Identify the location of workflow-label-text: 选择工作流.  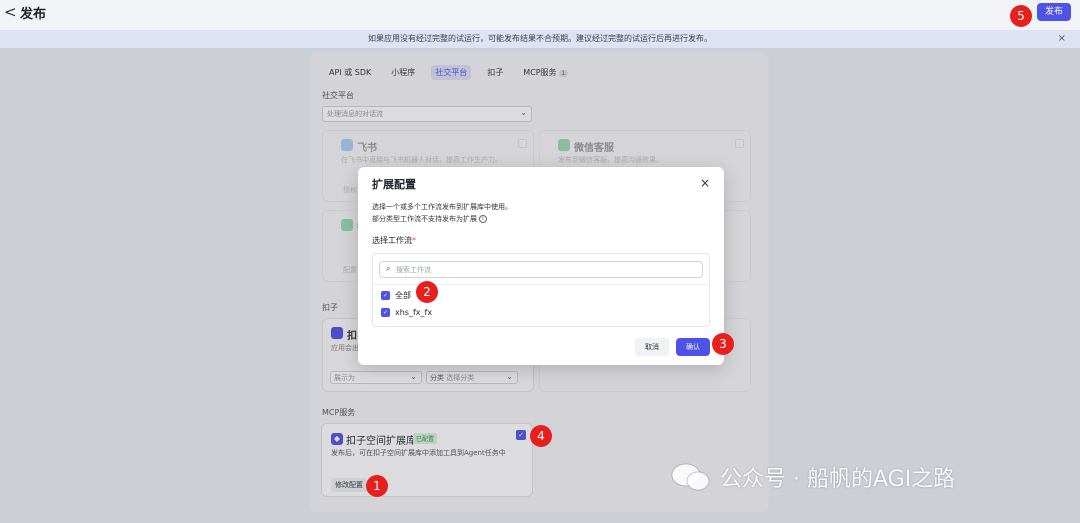
(392, 240).